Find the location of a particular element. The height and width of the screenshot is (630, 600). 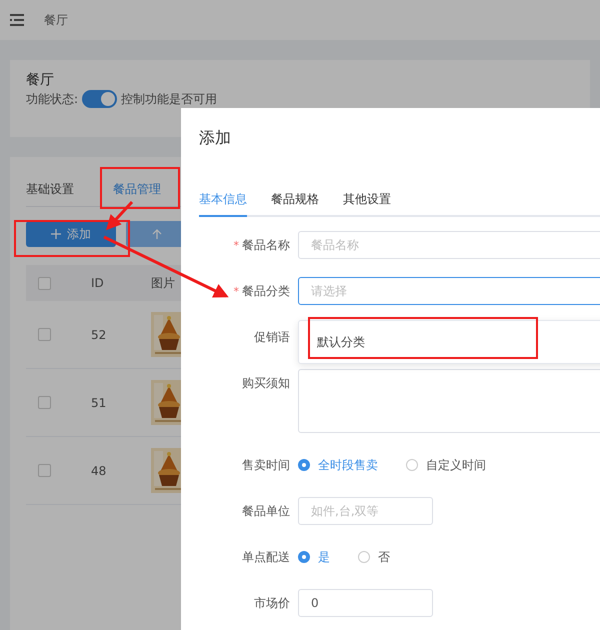

column-header: ID is located at coordinates (98, 283).